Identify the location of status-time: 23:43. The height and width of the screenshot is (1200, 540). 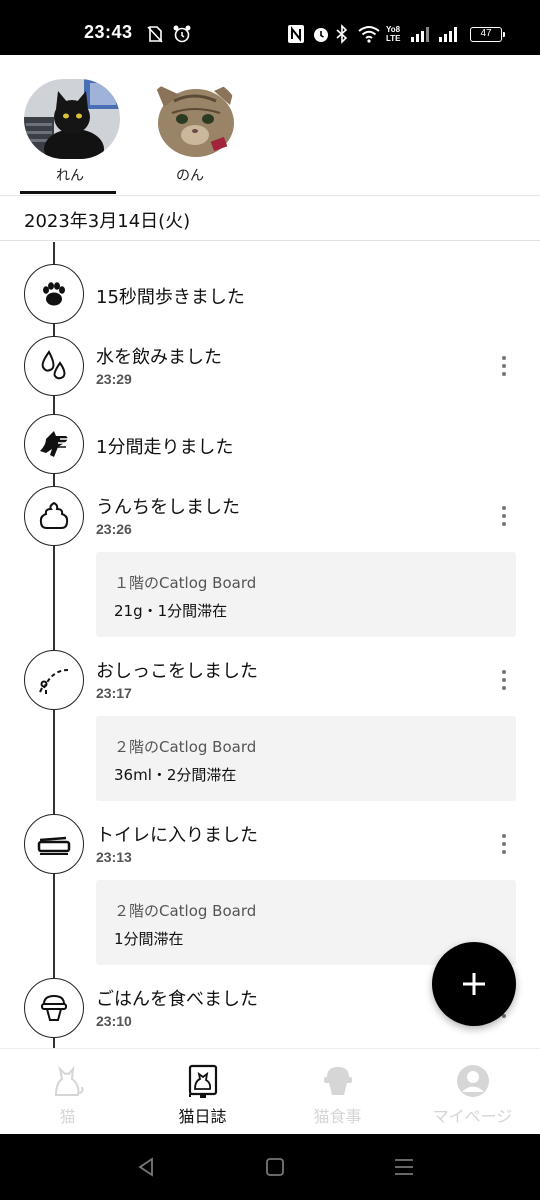
(108, 32).